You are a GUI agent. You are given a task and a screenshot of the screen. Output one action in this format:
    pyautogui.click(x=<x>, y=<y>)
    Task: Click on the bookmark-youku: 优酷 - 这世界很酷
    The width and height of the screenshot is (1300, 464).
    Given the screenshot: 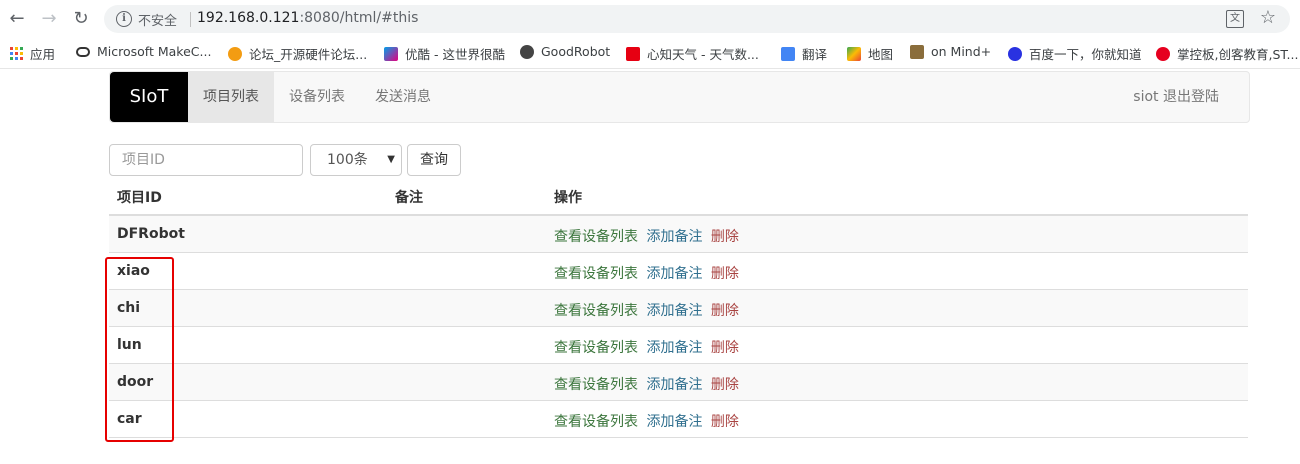 What is the action you would take?
    pyautogui.click(x=444, y=53)
    